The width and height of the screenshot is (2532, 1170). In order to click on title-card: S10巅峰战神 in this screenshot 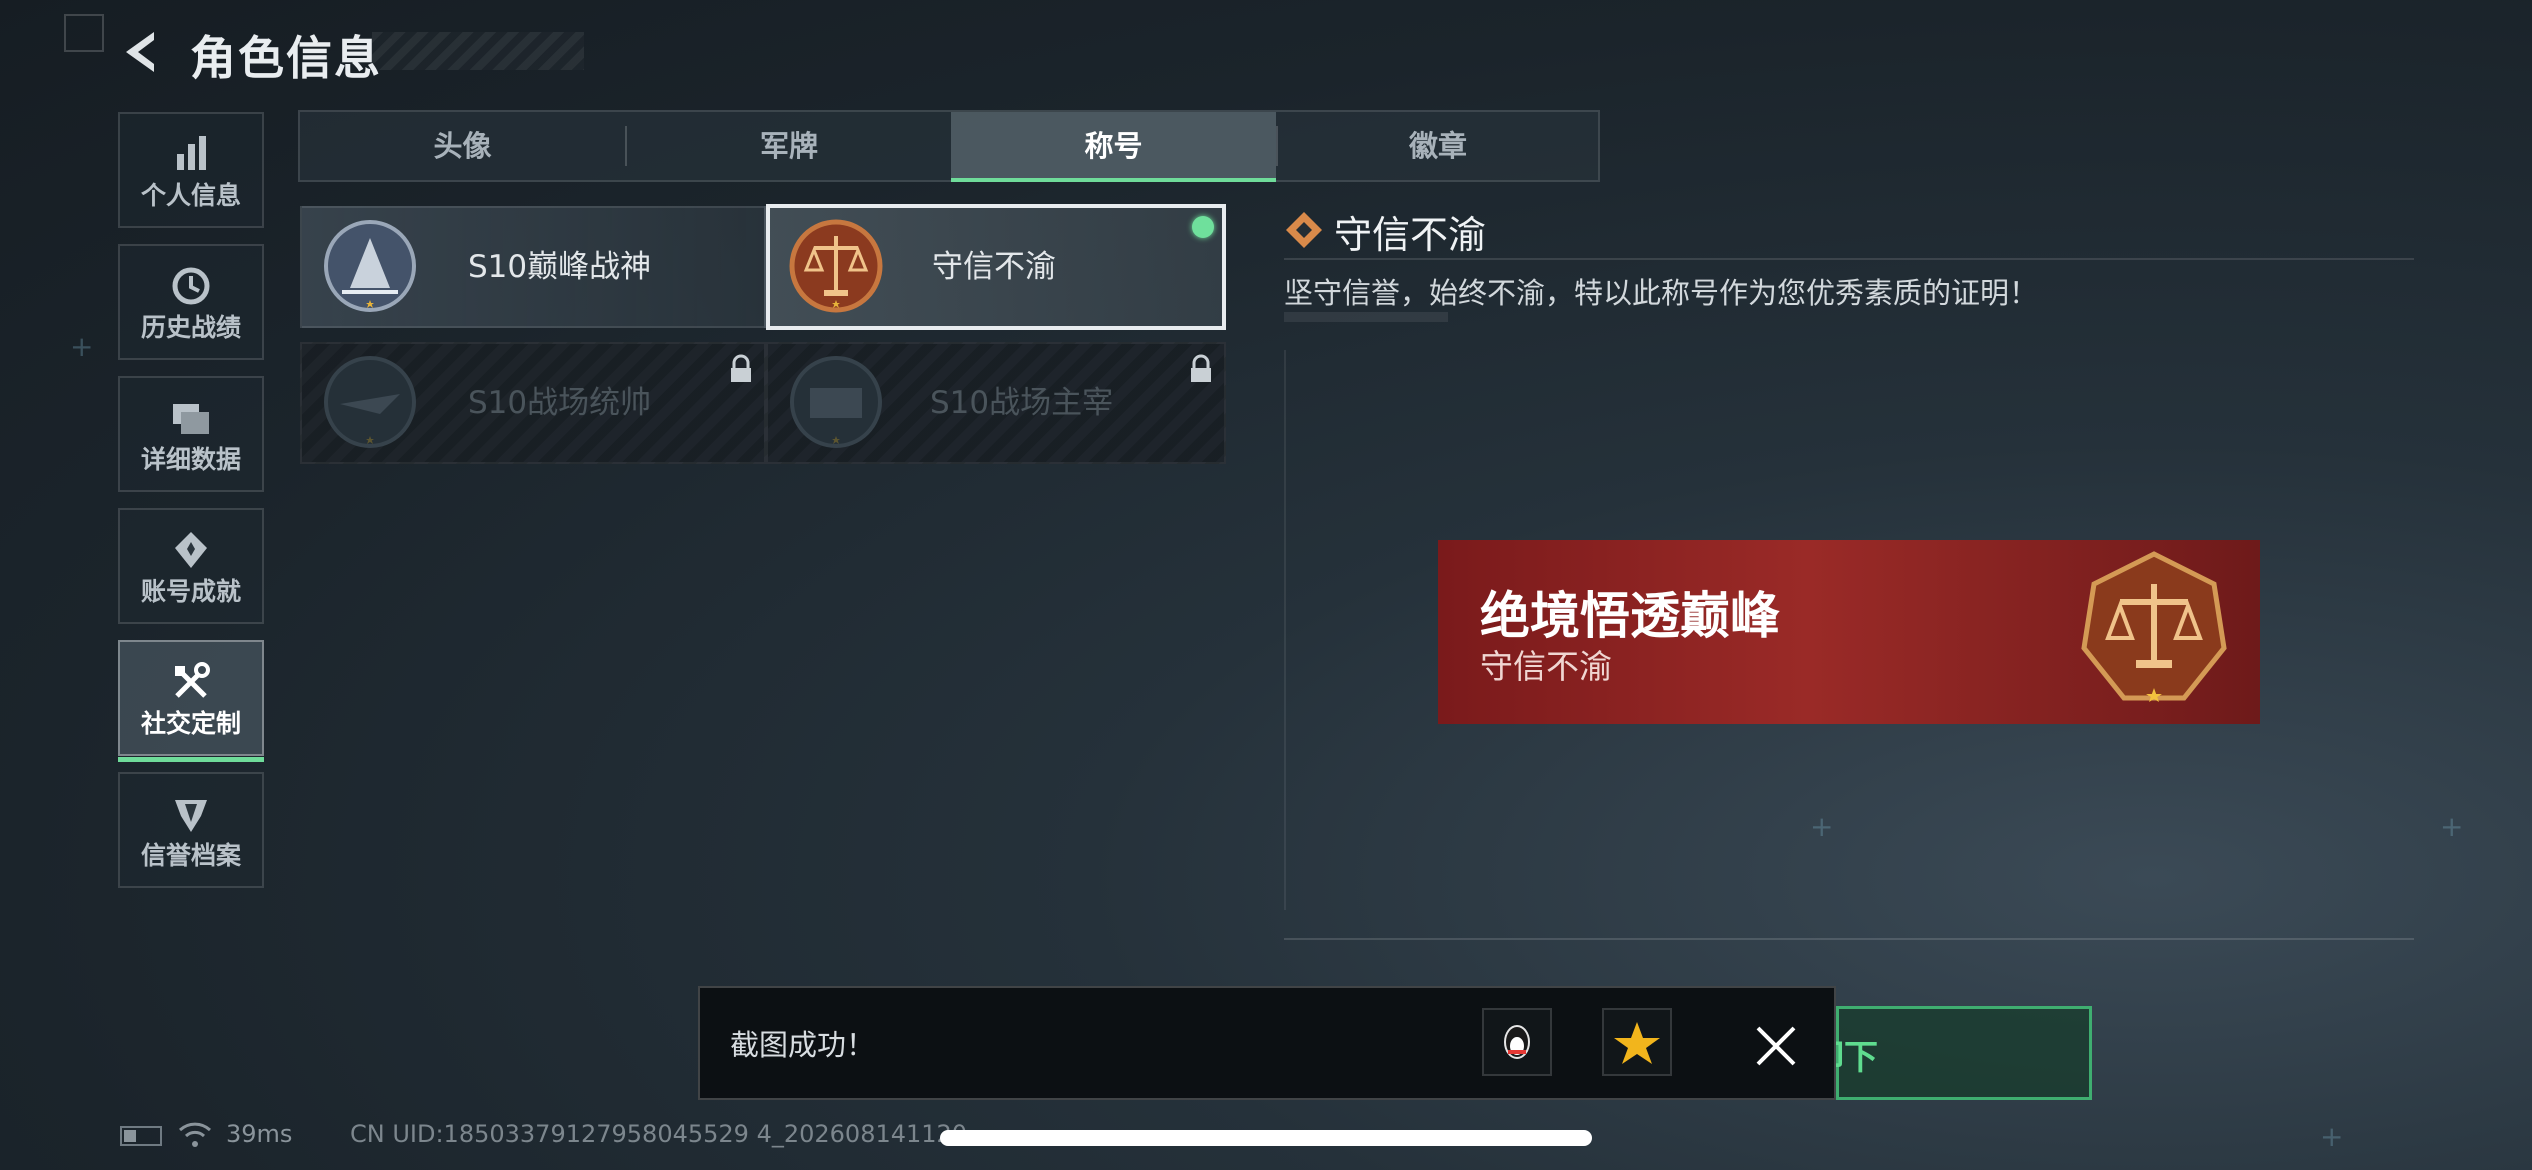, I will do `click(533, 267)`.